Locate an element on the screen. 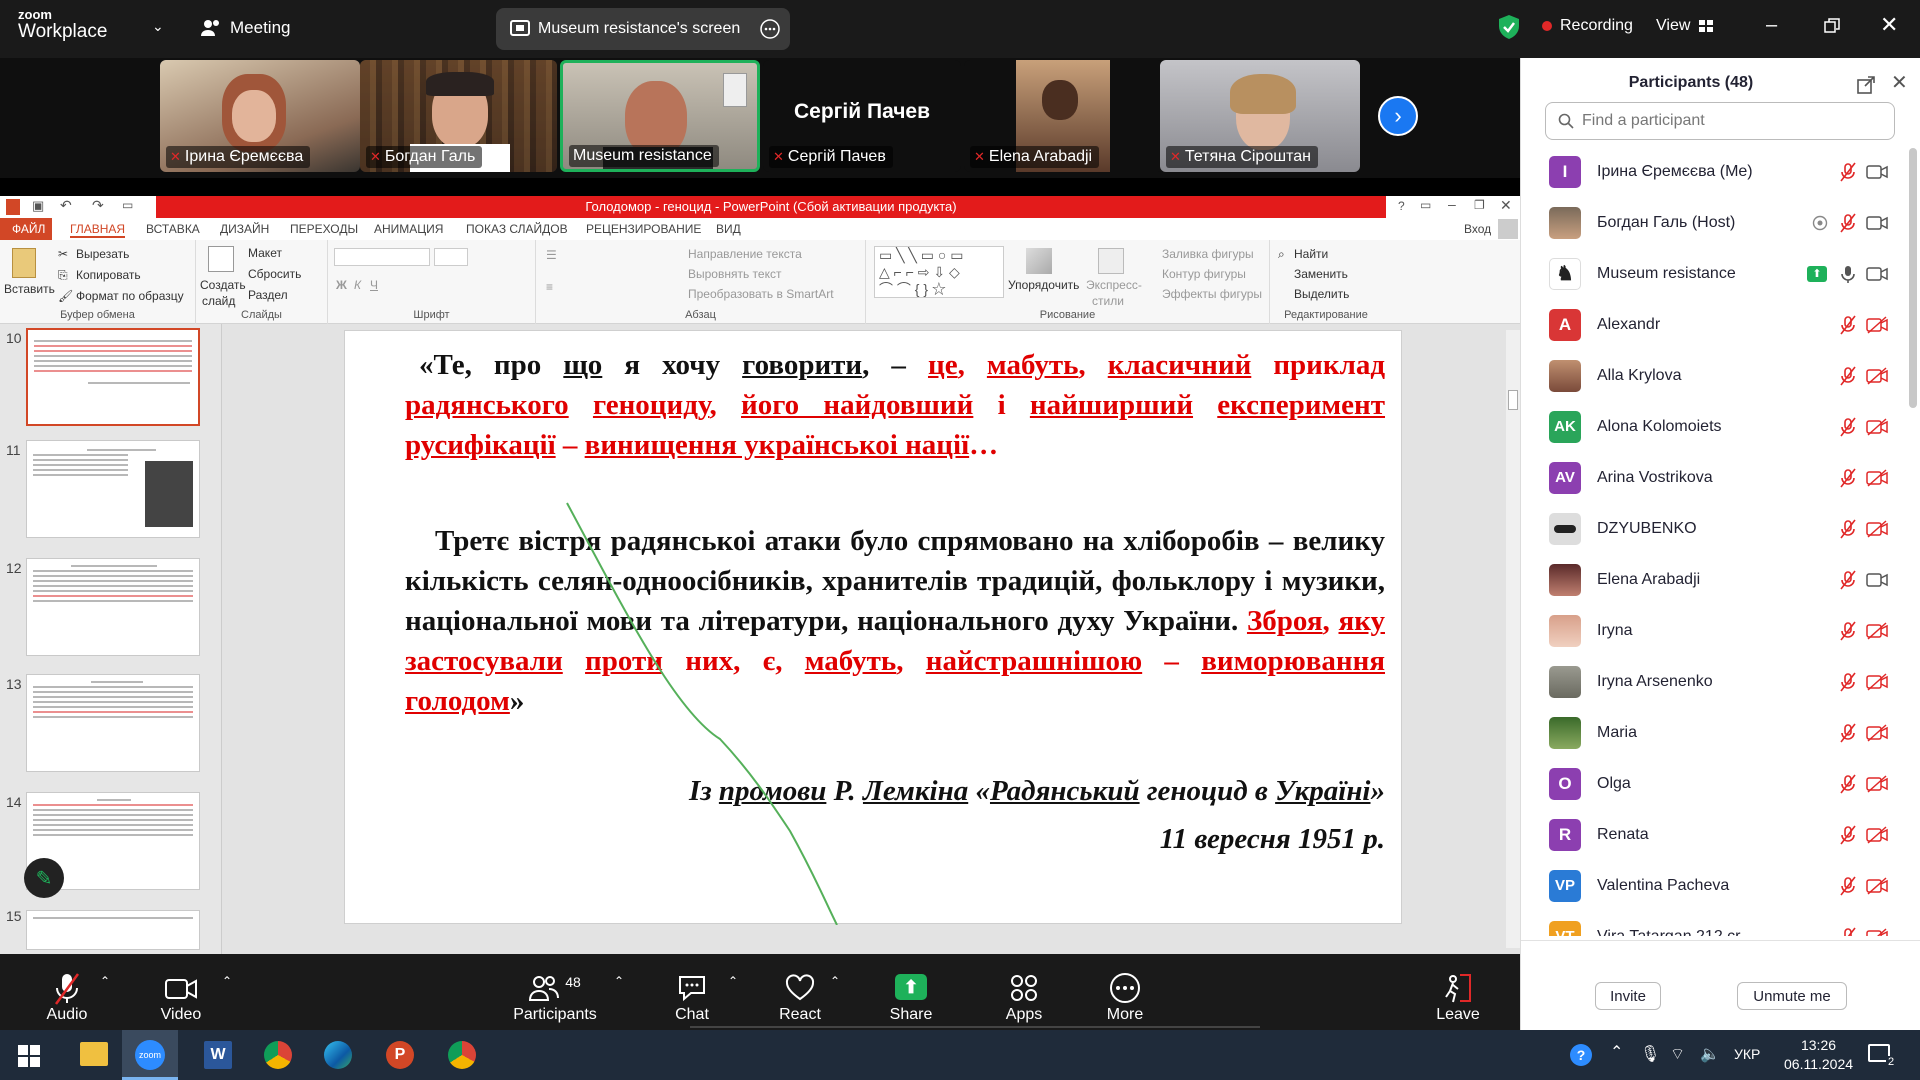 Image resolution: width=1920 pixels, height=1080 pixels. video-tile: ✕ Богдан Галь is located at coordinates (458, 116).